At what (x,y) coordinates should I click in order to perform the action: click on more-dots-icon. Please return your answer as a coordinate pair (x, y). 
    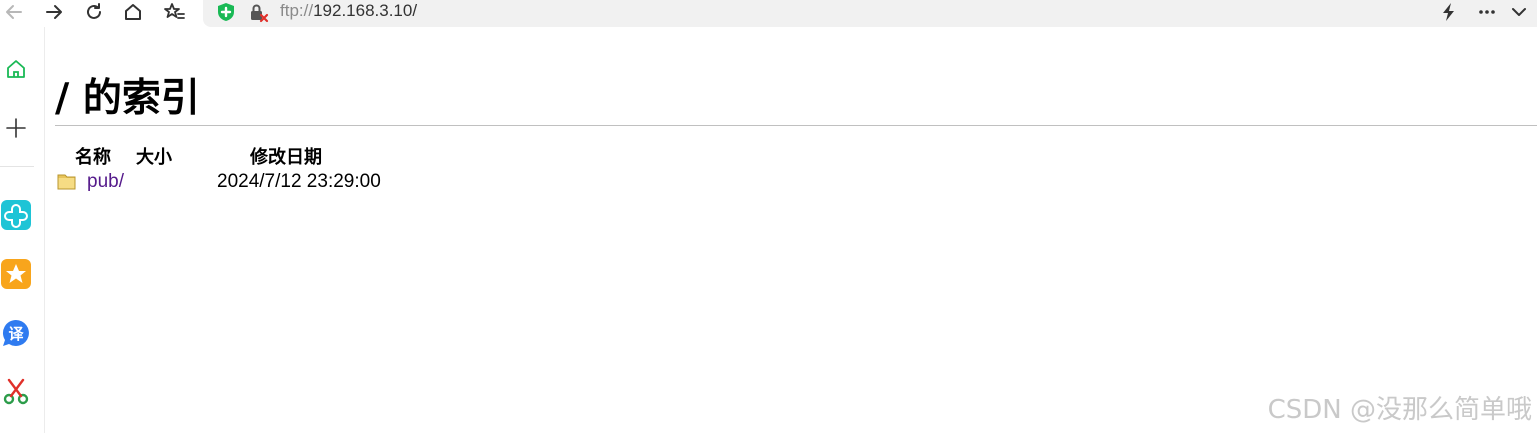
    Looking at the image, I should click on (1487, 12).